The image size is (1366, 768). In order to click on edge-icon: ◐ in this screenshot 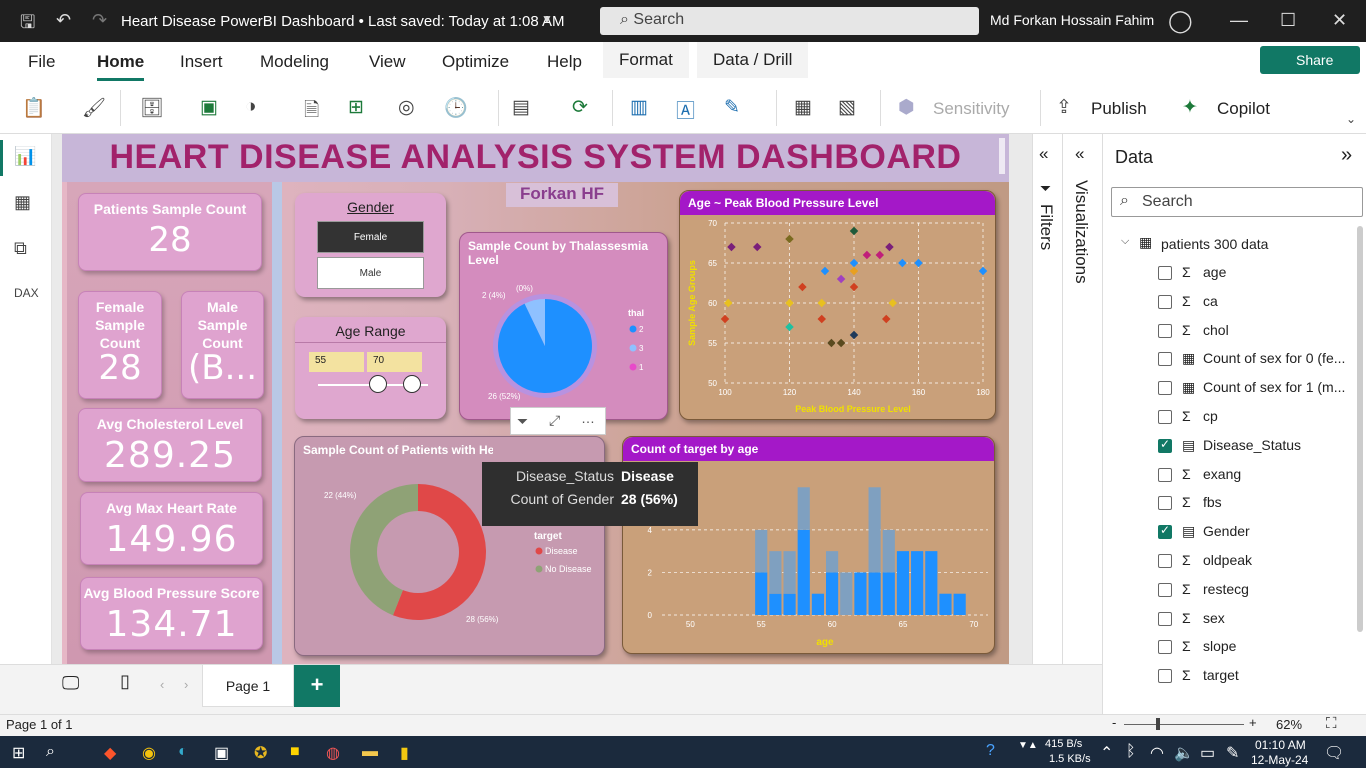, I will do `click(183, 752)`.